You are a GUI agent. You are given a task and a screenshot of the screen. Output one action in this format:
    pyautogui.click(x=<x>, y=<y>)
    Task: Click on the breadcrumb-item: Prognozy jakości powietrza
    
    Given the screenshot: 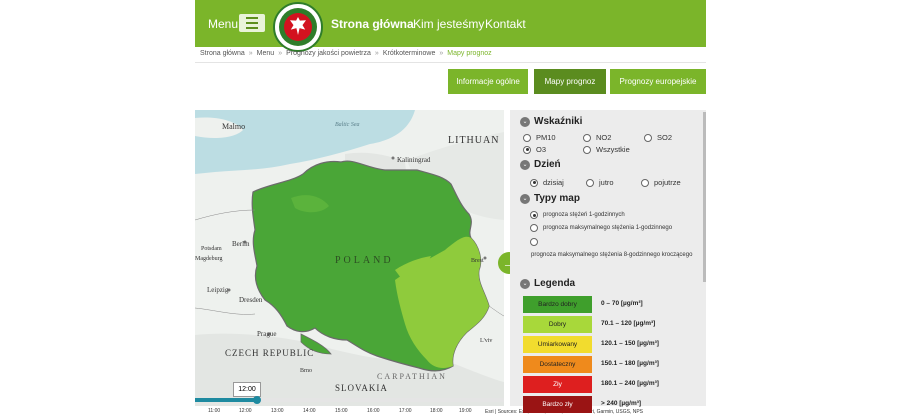 What is the action you would take?
    pyautogui.click(x=328, y=53)
    